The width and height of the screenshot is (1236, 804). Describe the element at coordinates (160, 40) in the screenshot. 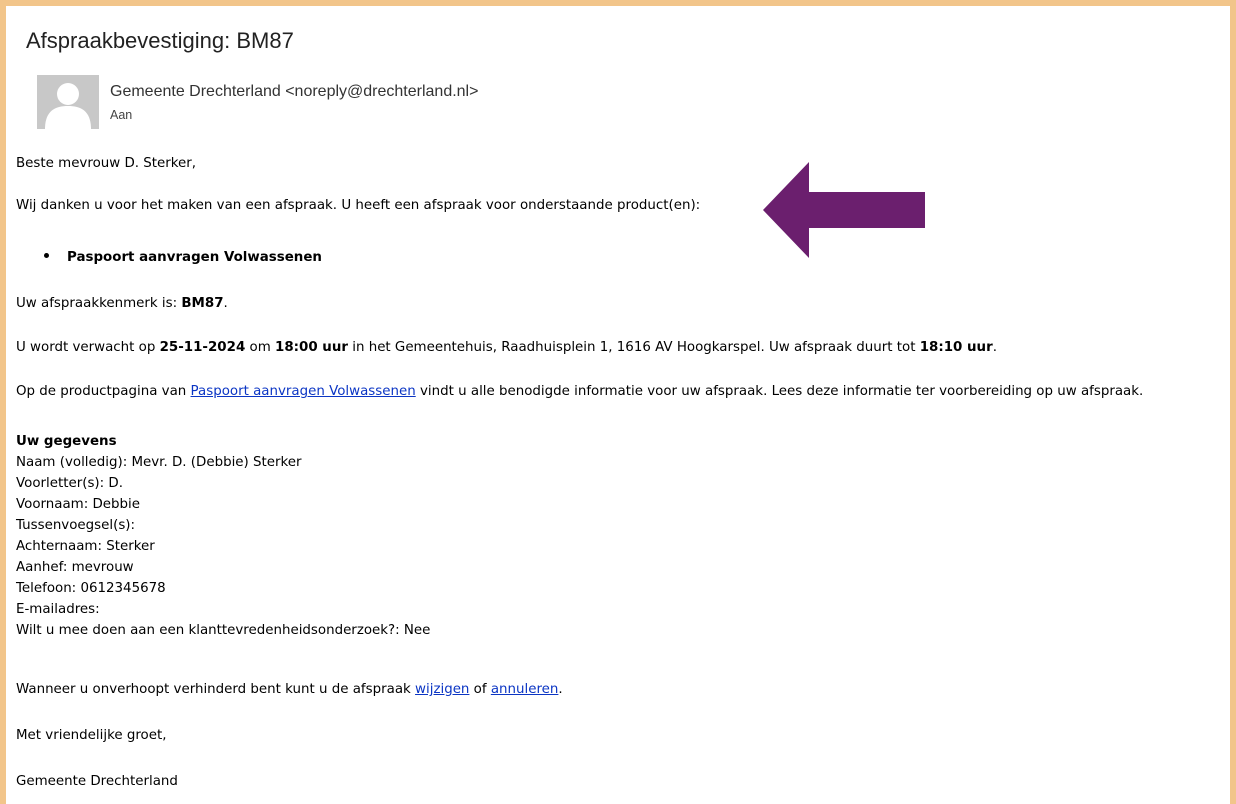

I see `email-subject: Afspraakbevestiging: BM87` at that location.